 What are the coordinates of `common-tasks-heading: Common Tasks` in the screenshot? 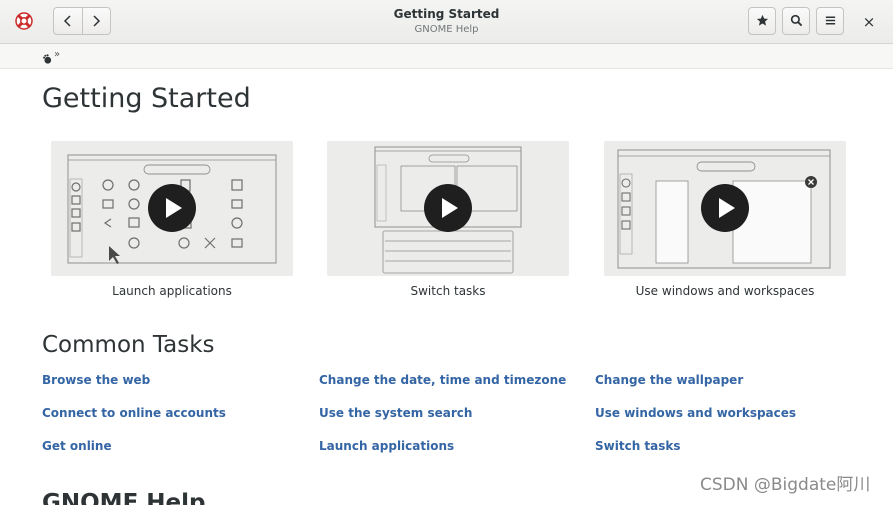 It's located at (128, 345).